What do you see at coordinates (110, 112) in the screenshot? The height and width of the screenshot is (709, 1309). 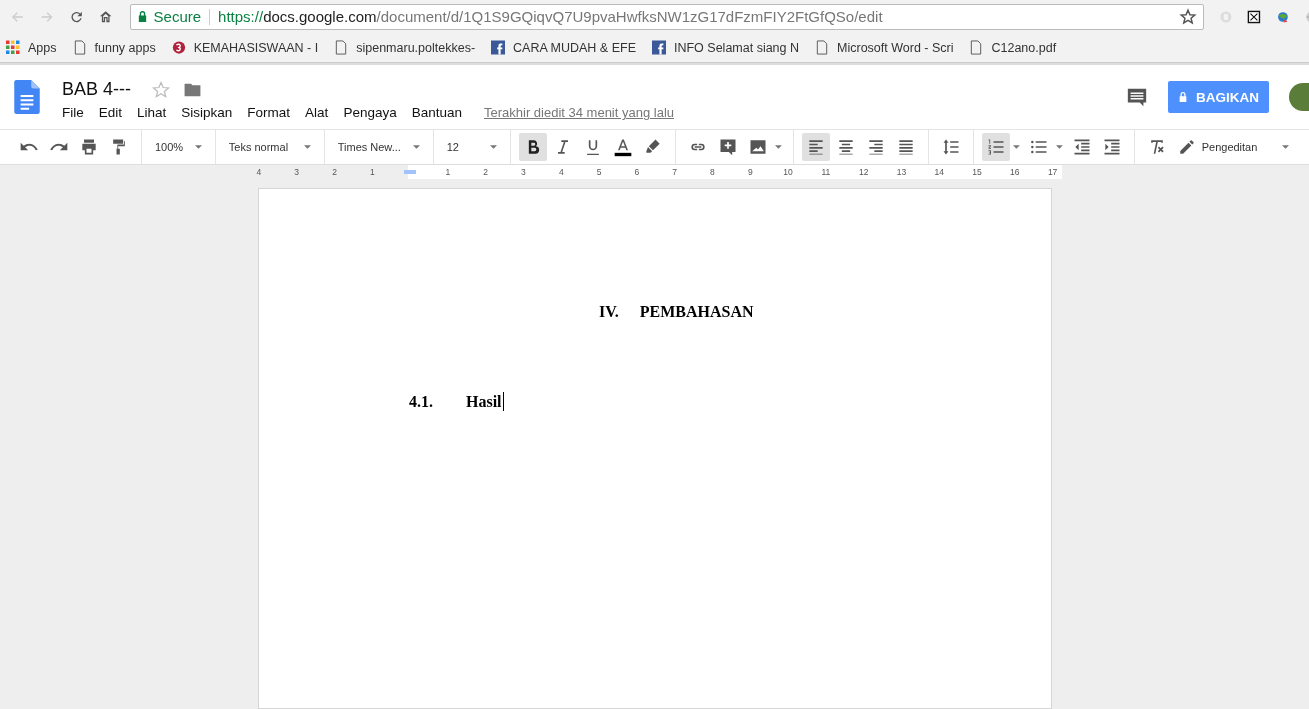 I see `menu-item: Edit` at bounding box center [110, 112].